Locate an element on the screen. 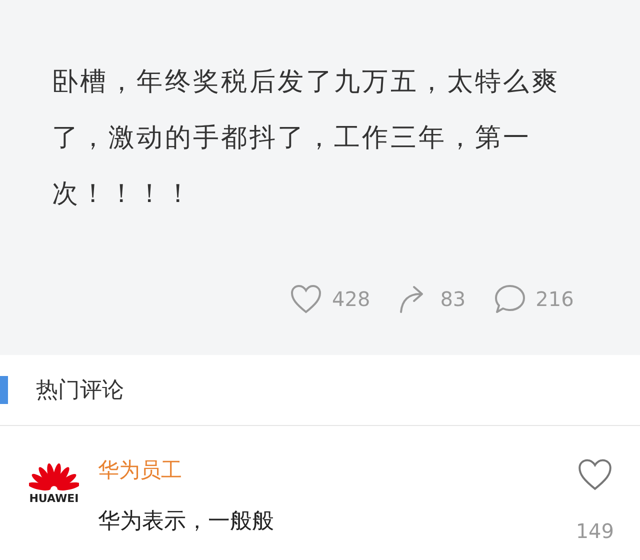 The image size is (640, 560). comment-text: 华为表示，一般般 is located at coordinates (186, 522).